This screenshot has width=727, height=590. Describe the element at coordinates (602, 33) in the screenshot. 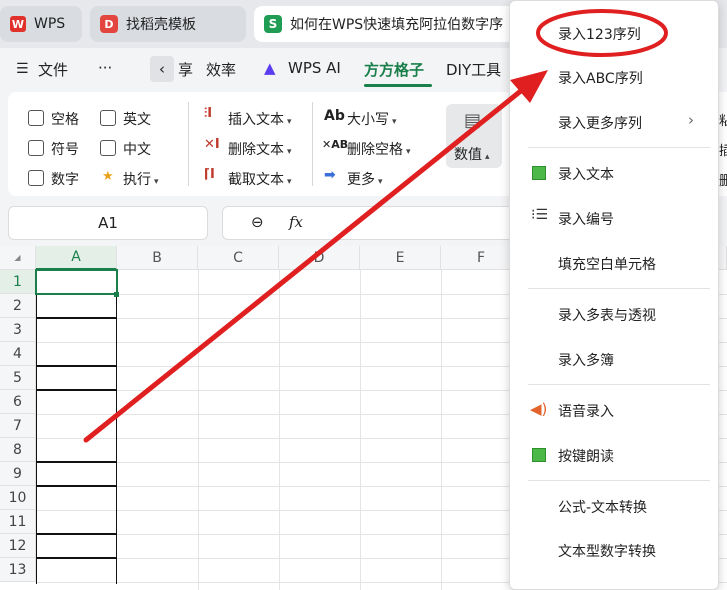

I see `red-highlight-circle` at that location.